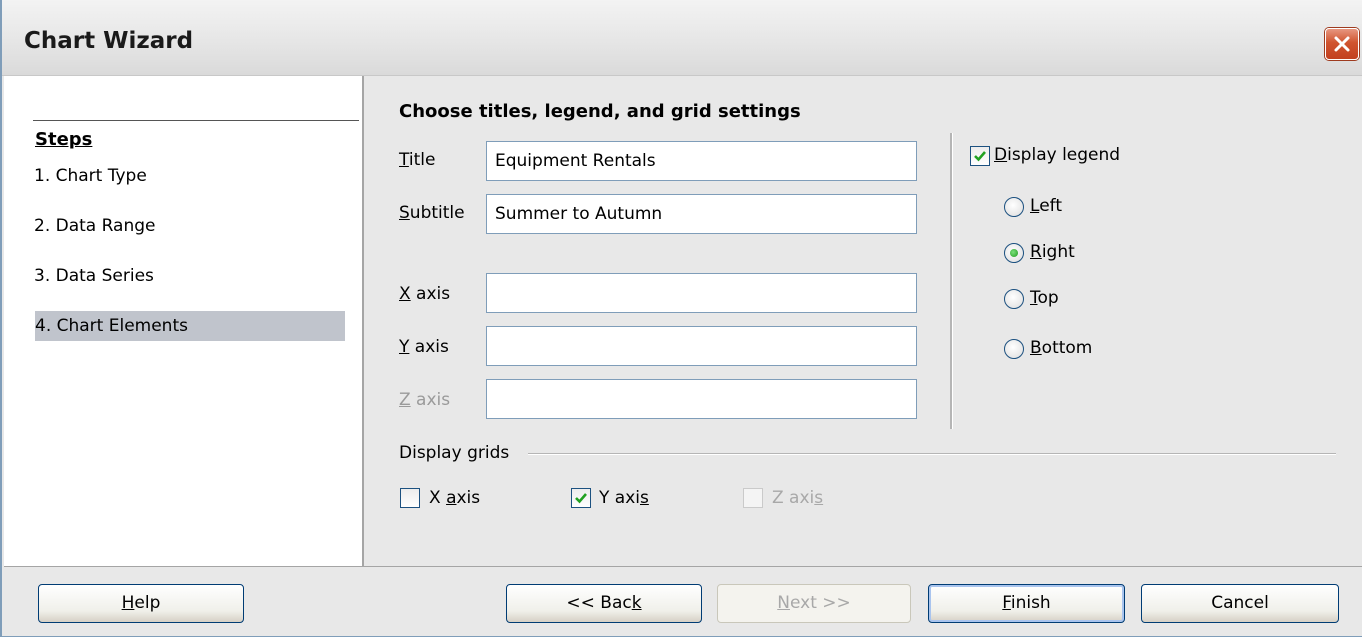  What do you see at coordinates (190, 326) in the screenshot?
I see `step-chart-elements: 4. Chart Elements` at bounding box center [190, 326].